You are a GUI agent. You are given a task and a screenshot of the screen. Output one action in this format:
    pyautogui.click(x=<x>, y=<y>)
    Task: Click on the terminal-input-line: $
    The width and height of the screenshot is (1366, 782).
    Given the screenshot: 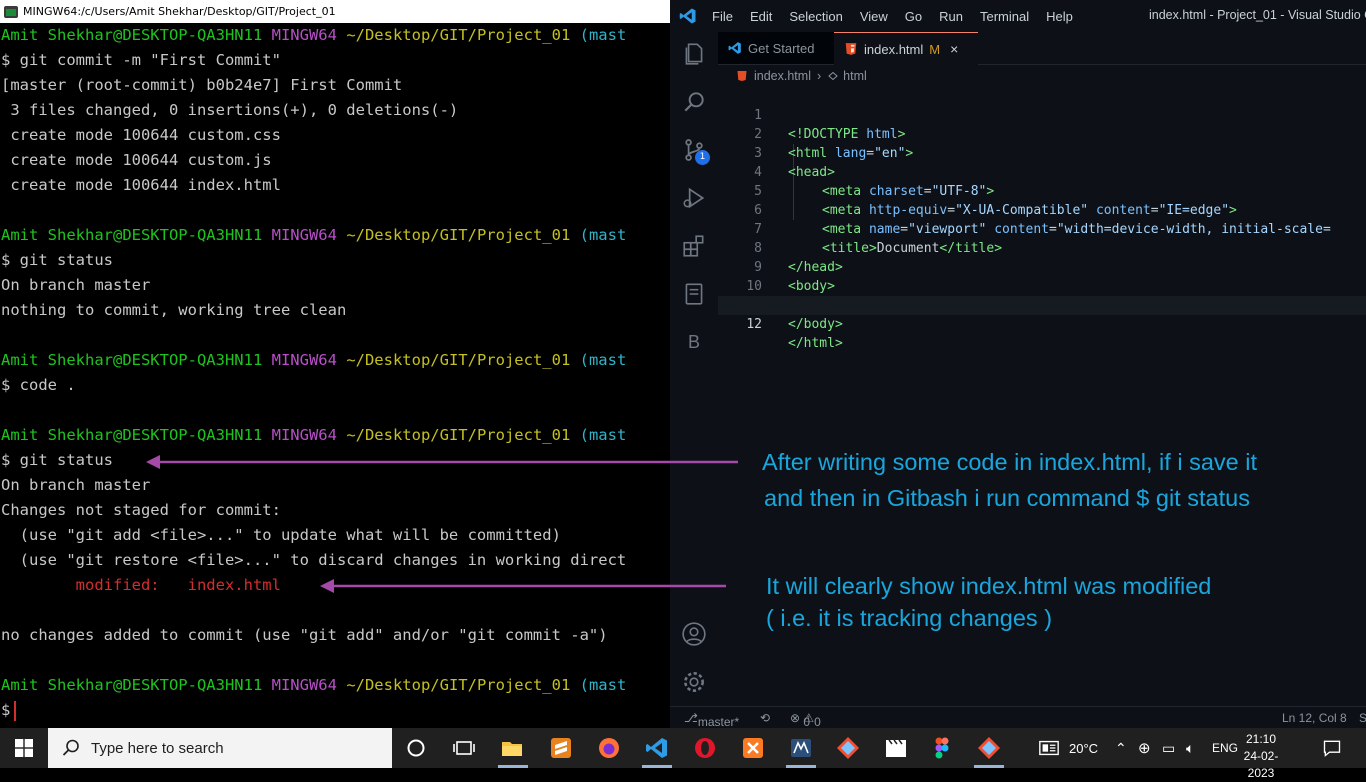 What is the action you would take?
    pyautogui.click(x=9, y=710)
    